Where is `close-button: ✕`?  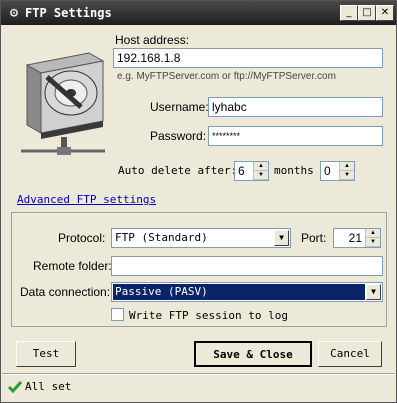
close-button: ✕ is located at coordinates (385, 13).